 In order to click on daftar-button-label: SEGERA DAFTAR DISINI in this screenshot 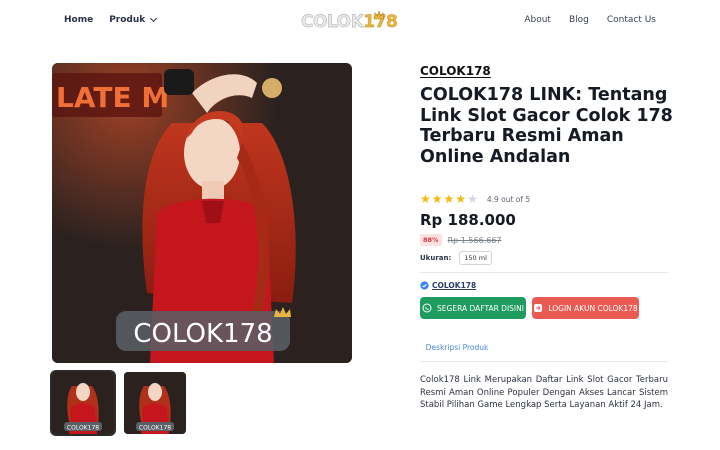, I will do `click(480, 308)`.